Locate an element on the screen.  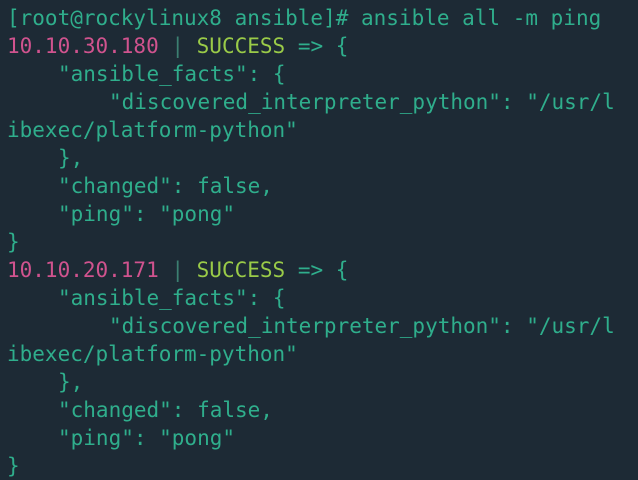
result-header: 10.10.20.171 | SUCCESS => { is located at coordinates (322, 270).